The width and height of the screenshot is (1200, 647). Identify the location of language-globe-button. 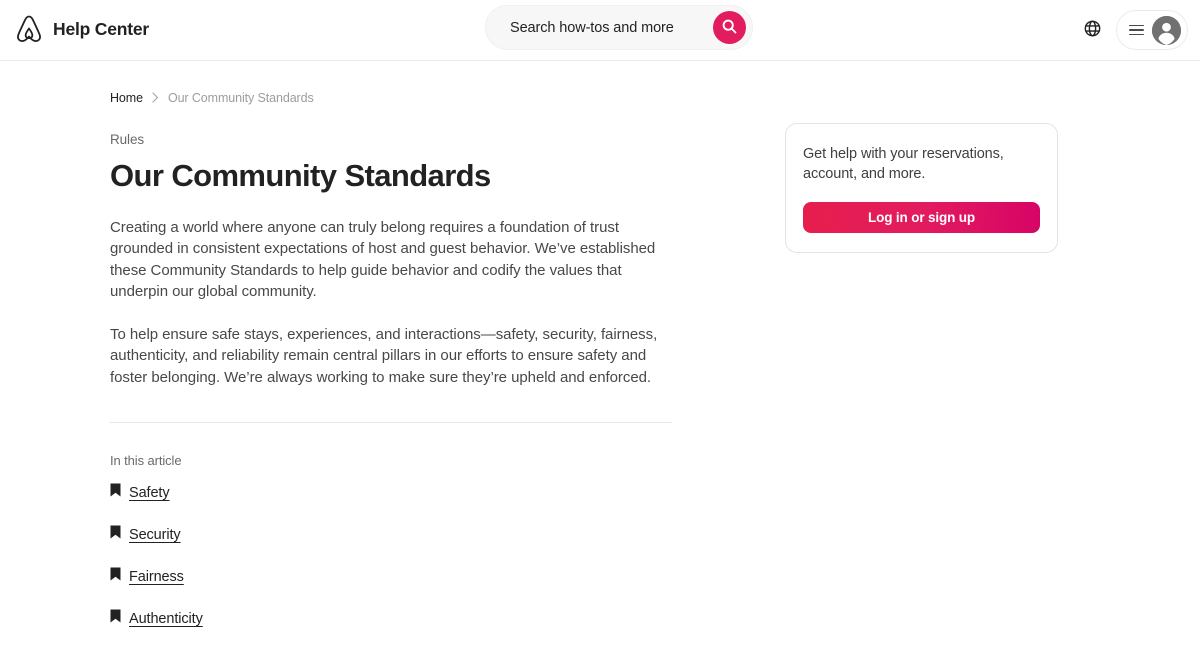
(1092, 30).